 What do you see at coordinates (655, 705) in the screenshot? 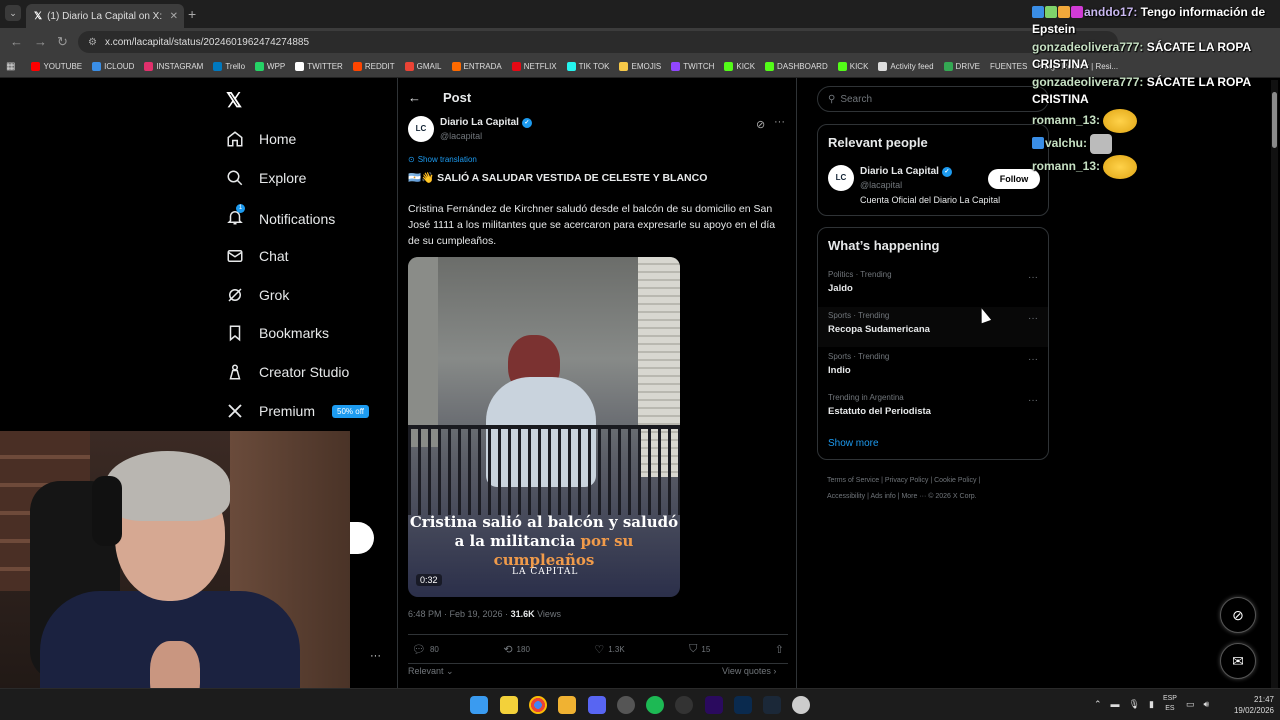
I see `spotify-icon` at bounding box center [655, 705].